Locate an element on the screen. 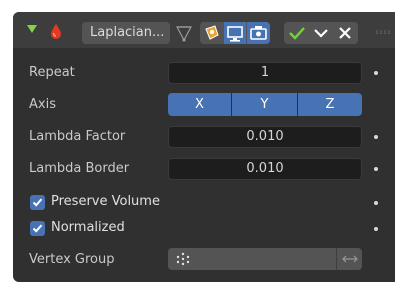 Image resolution: width=395 pixels, height=282 pixels. lambda-factor-keyframe-dot is located at coordinates (376, 137).